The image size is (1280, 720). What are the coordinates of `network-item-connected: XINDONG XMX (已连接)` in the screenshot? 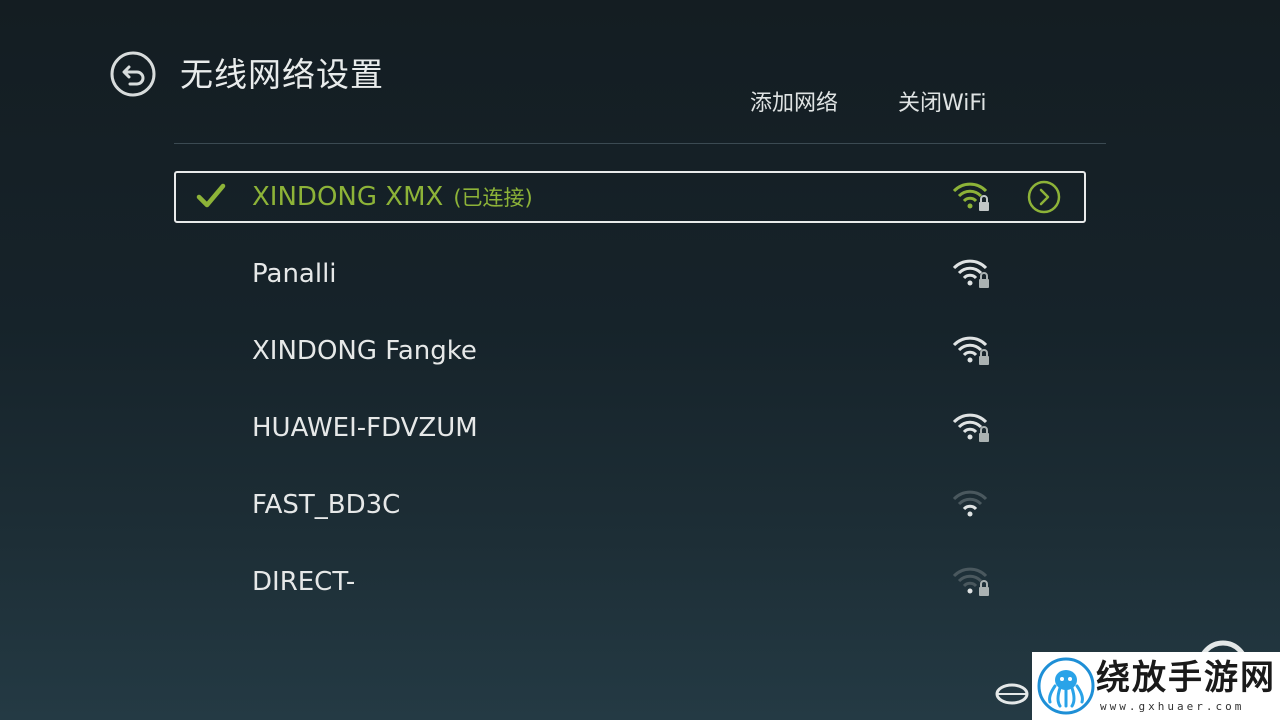 It's located at (630, 197).